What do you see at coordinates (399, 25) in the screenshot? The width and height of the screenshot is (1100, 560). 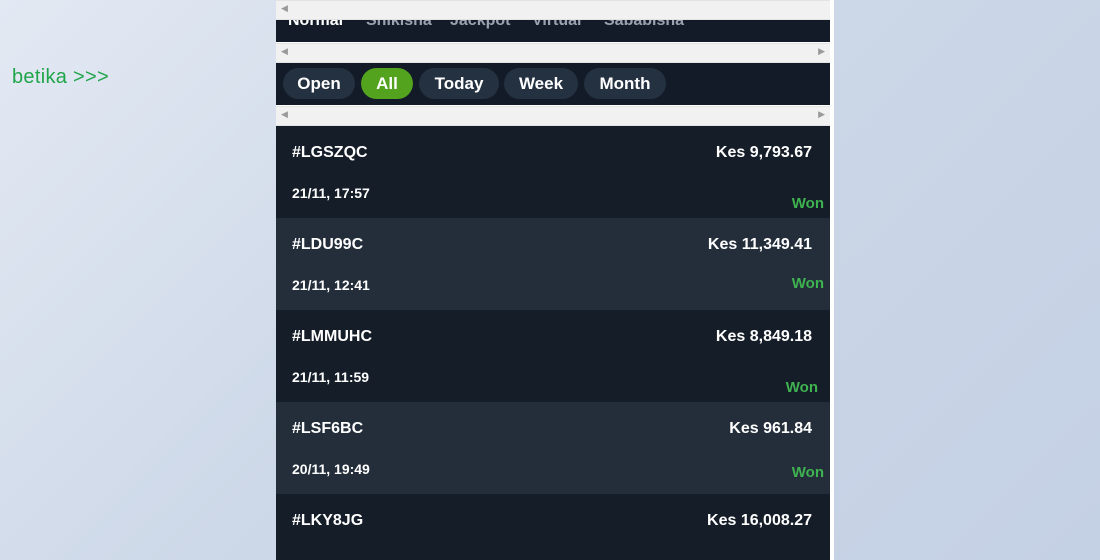 I see `tab-shikisha: Shikisha` at bounding box center [399, 25].